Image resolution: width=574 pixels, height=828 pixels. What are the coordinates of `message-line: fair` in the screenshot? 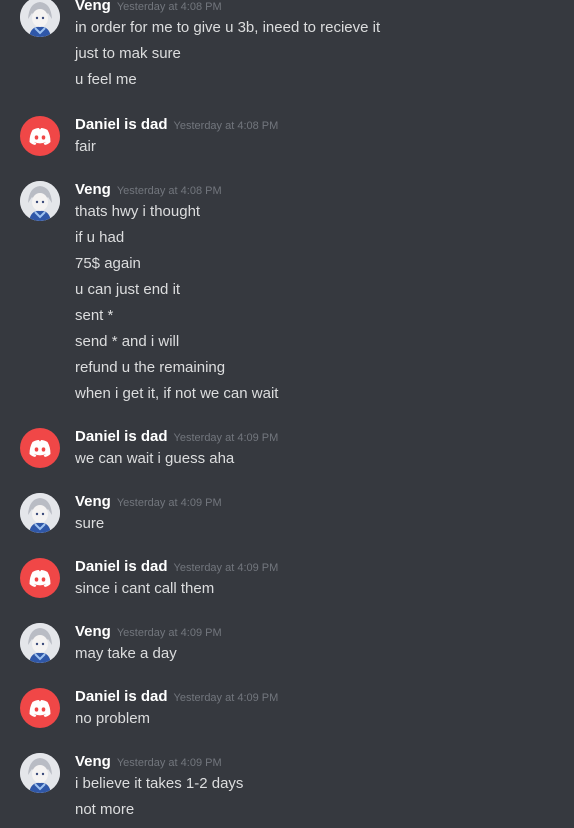 It's located at (85, 146).